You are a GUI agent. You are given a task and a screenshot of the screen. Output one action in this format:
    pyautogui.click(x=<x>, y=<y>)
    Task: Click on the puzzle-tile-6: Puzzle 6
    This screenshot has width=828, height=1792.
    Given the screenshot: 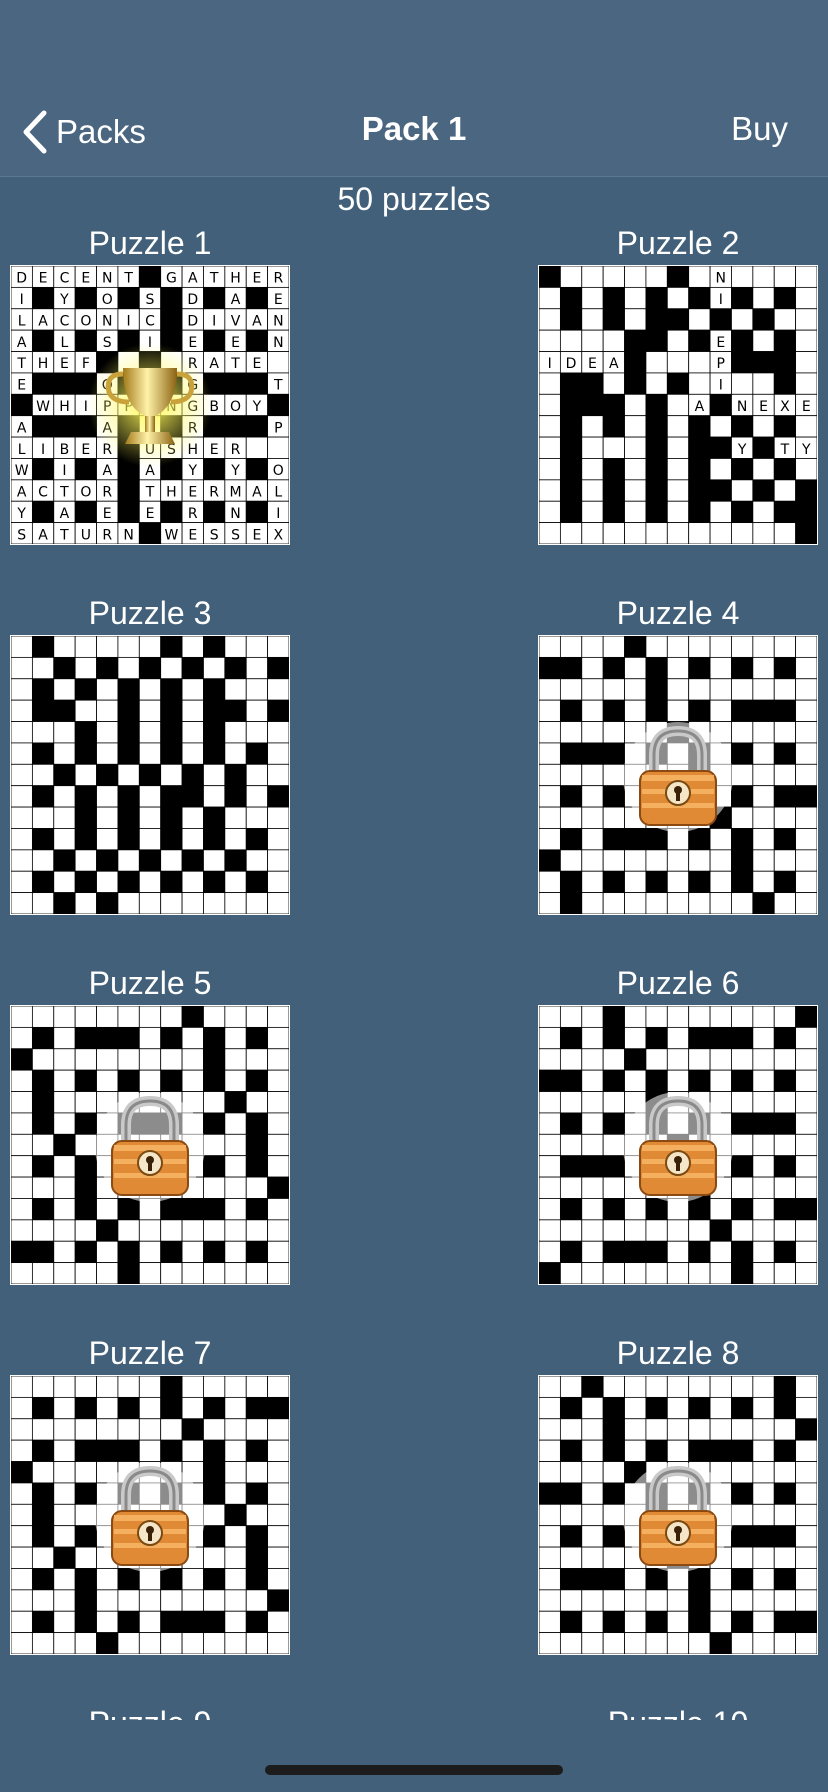 What is the action you would take?
    pyautogui.click(x=678, y=1123)
    